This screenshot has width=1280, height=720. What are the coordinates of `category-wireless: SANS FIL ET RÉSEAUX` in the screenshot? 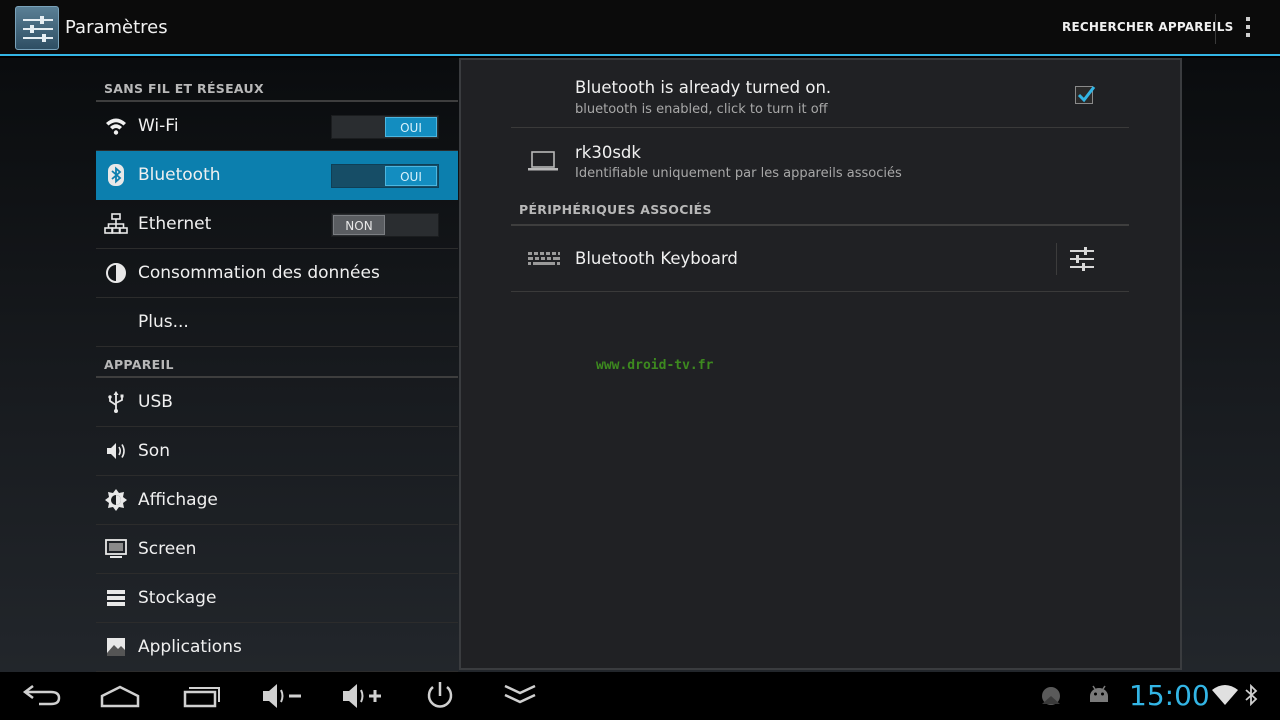 It's located at (277, 80).